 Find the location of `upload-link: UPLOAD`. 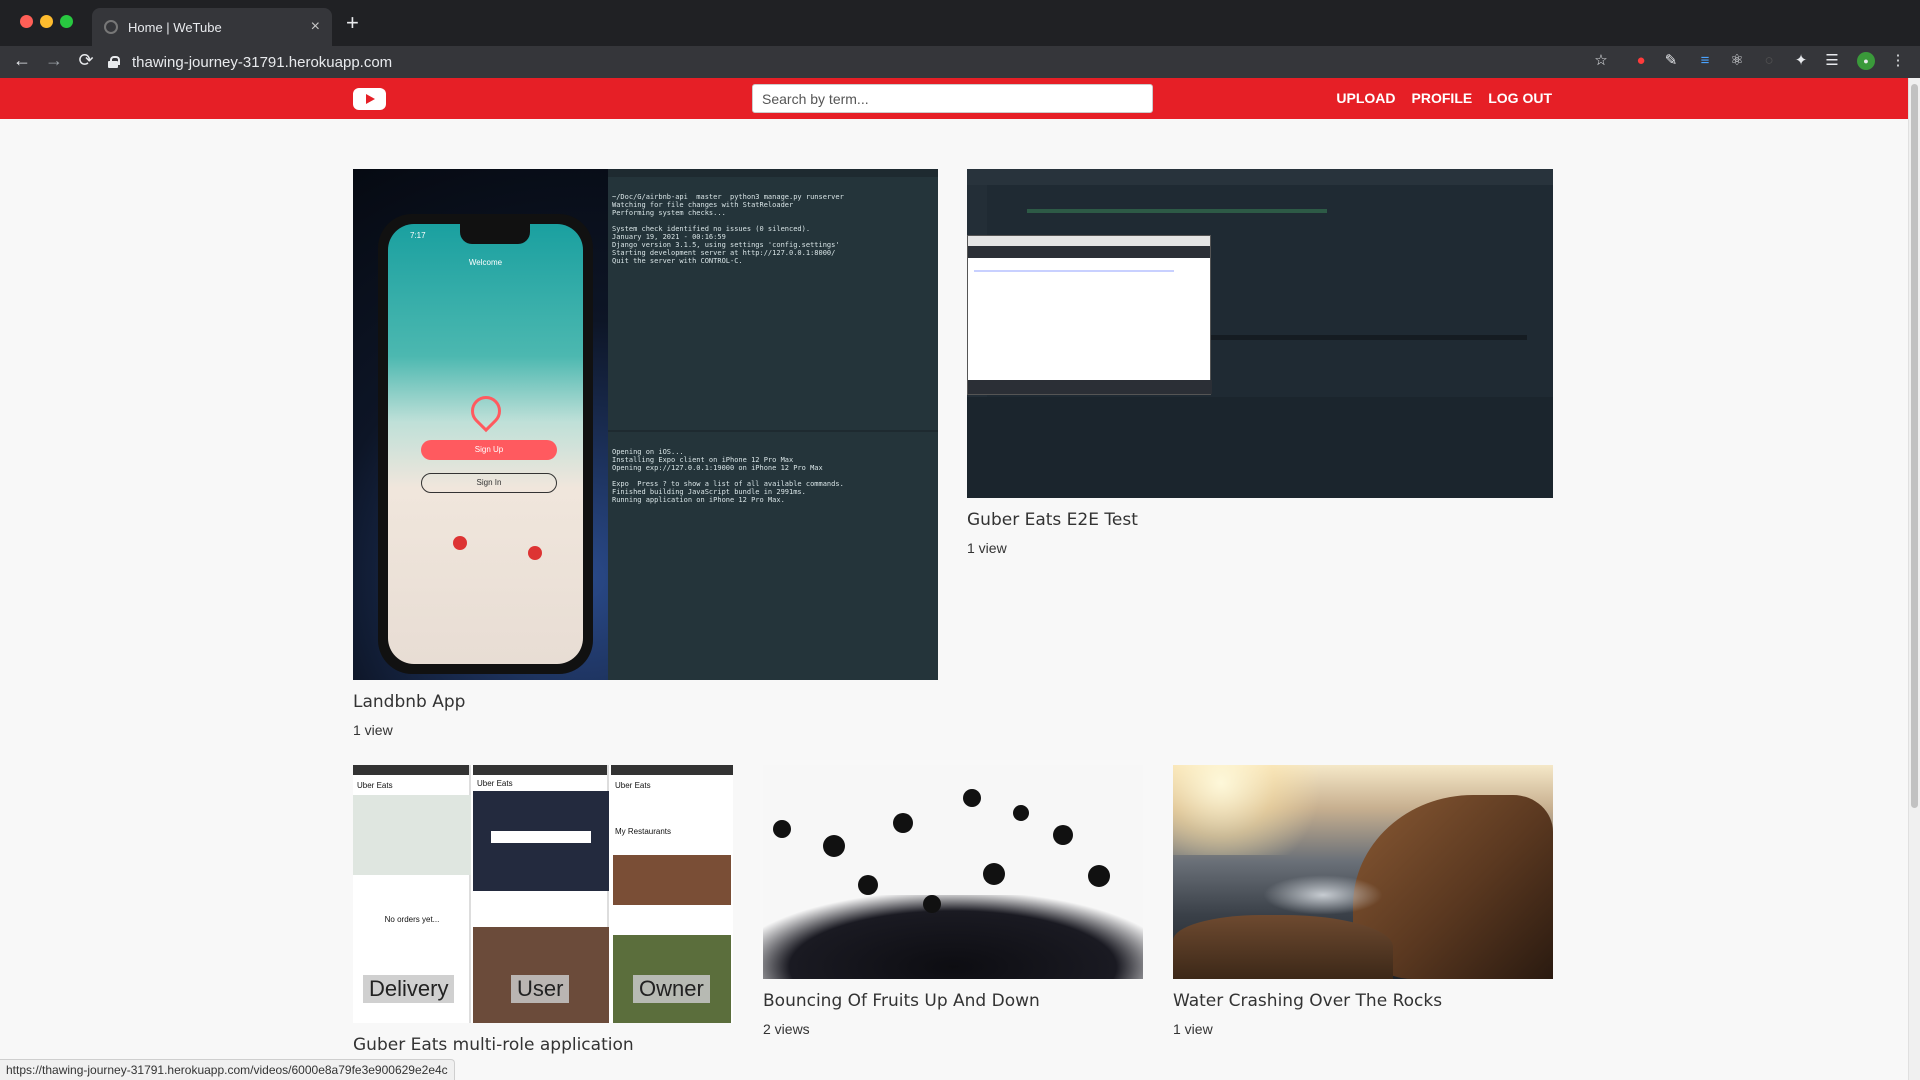

upload-link: UPLOAD is located at coordinates (1365, 98).